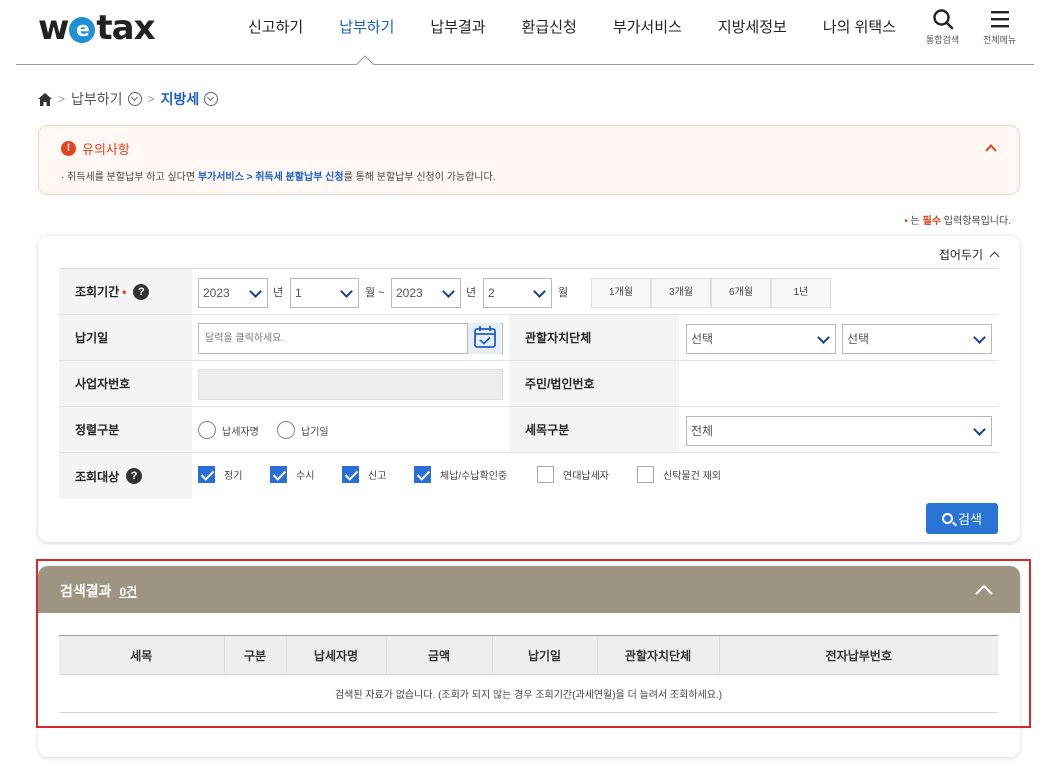 Image resolution: width=1044 pixels, height=767 pixels. I want to click on target-checkbox-exclude-trust: 신탁물건 제외, so click(679, 474).